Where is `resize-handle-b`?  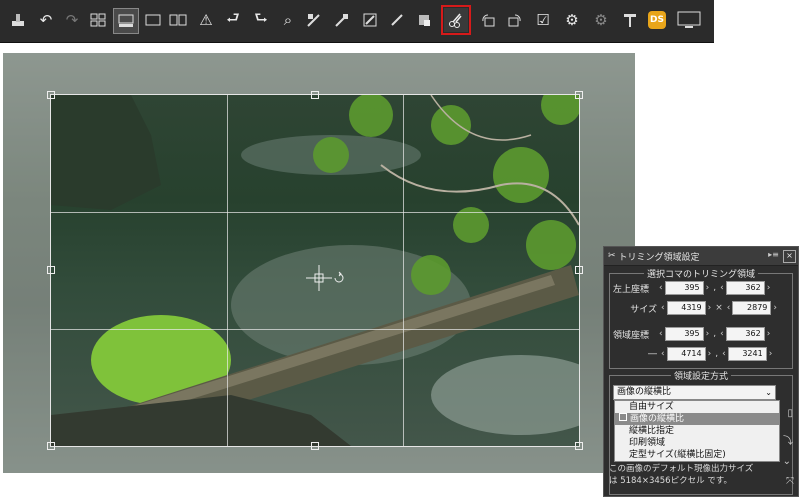 resize-handle-b is located at coordinates (315, 446).